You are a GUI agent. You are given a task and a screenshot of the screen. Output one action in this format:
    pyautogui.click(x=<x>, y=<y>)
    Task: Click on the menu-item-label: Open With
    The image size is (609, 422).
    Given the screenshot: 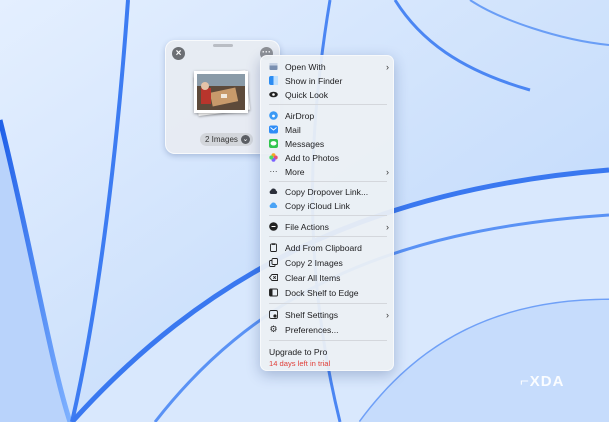 What is the action you would take?
    pyautogui.click(x=305, y=66)
    